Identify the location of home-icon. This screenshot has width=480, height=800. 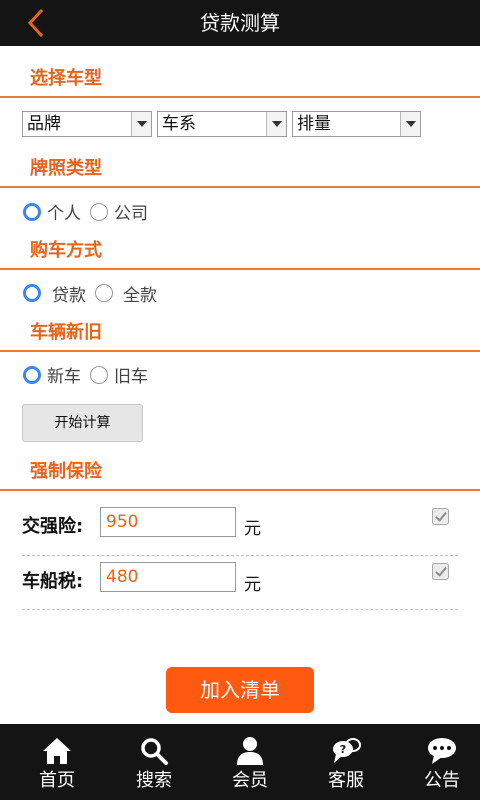
(57, 751).